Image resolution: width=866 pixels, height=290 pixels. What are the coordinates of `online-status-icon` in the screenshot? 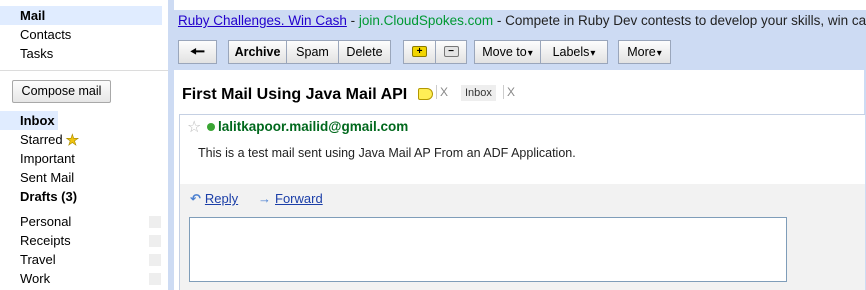 It's located at (211, 127).